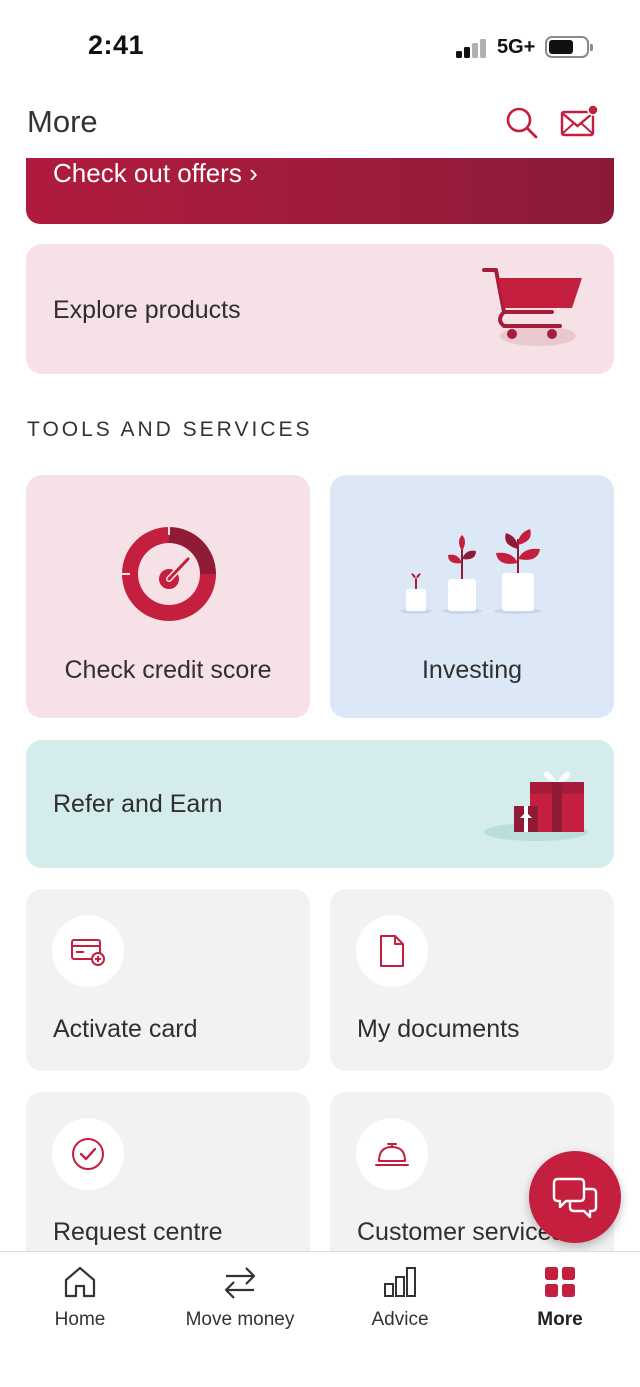 This screenshot has height=1387, width=640. What do you see at coordinates (460, 1232) in the screenshot?
I see `customer-services-label: Customer services` at bounding box center [460, 1232].